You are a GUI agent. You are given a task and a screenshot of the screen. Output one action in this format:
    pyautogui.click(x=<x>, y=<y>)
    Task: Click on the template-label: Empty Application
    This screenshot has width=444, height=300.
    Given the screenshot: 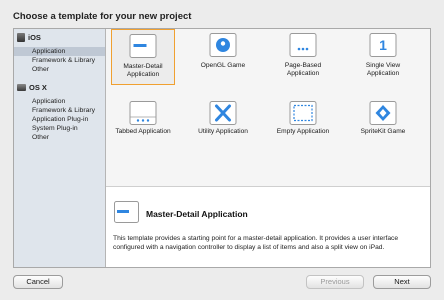 What is the action you would take?
    pyautogui.click(x=303, y=131)
    